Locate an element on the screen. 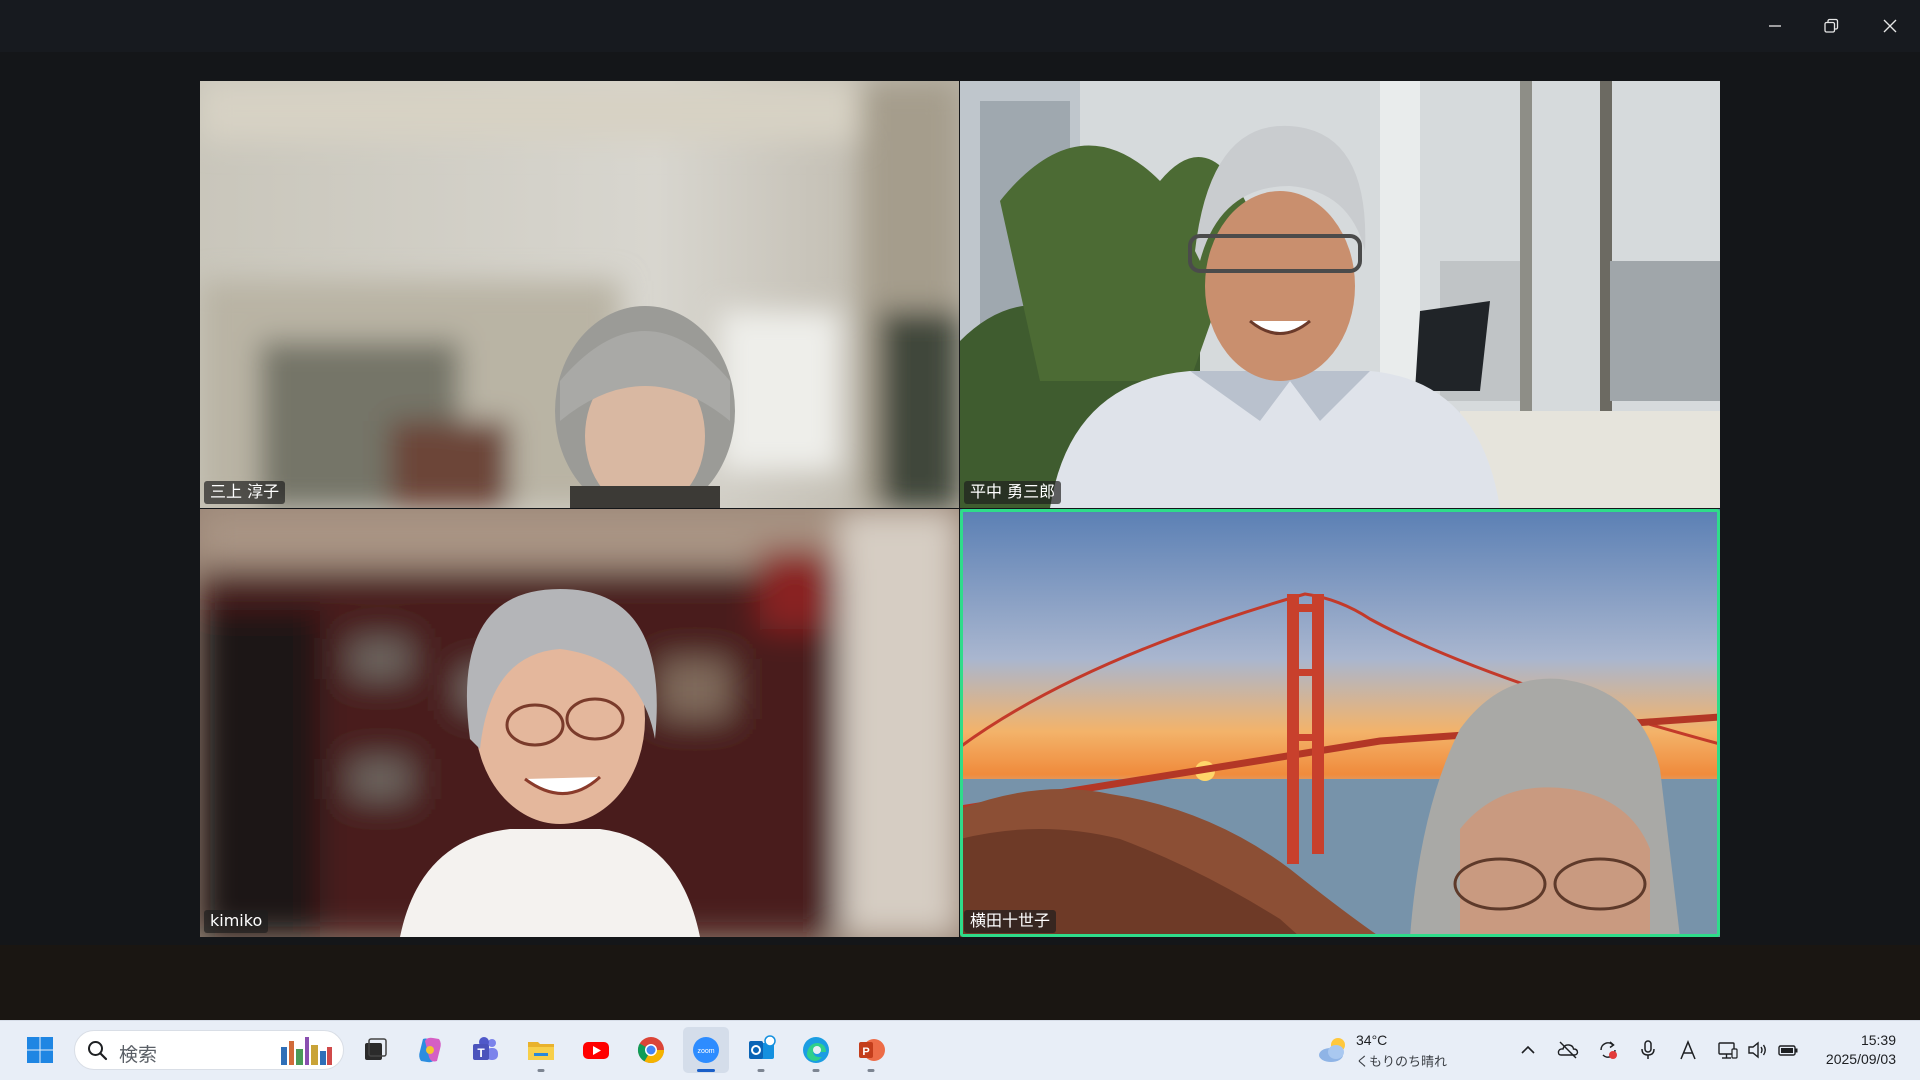 This screenshot has height=1080, width=1920. start-button is located at coordinates (40, 1050).